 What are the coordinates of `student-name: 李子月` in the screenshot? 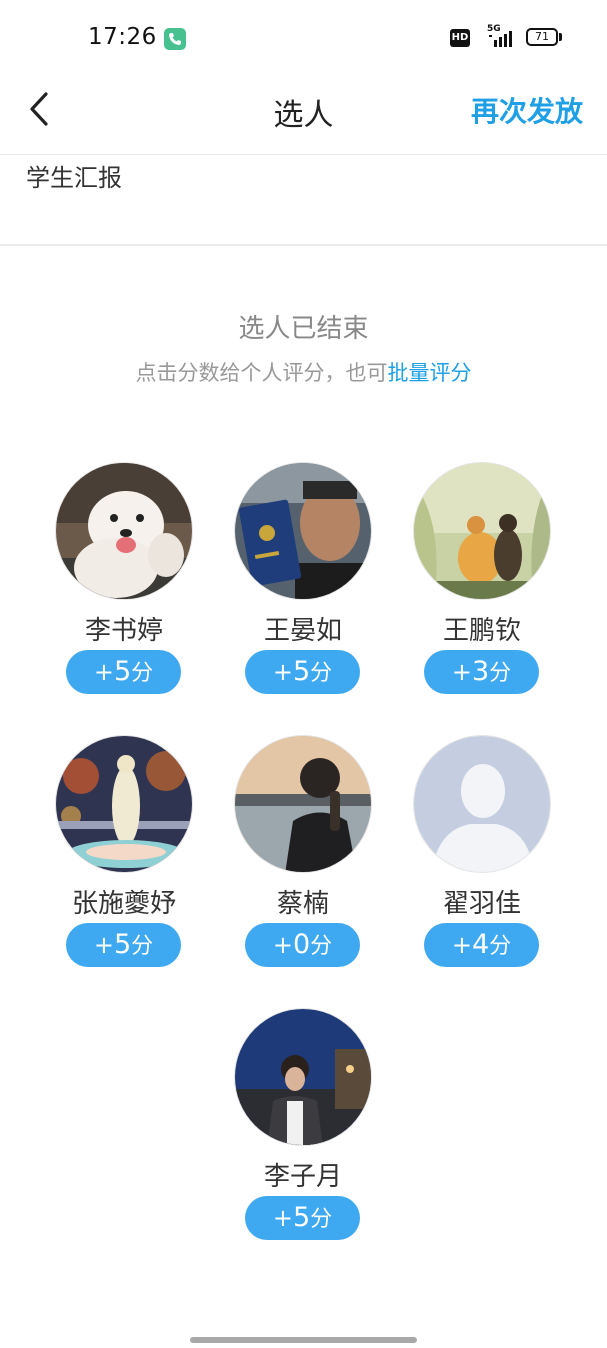 It's located at (302, 1177).